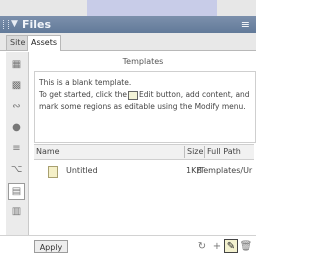 This screenshot has height=258, width=320. What do you see at coordinates (128, 246) in the screenshot?
I see `bottom-toolbar: Apply ↻ + ✎ 🗑` at bounding box center [128, 246].